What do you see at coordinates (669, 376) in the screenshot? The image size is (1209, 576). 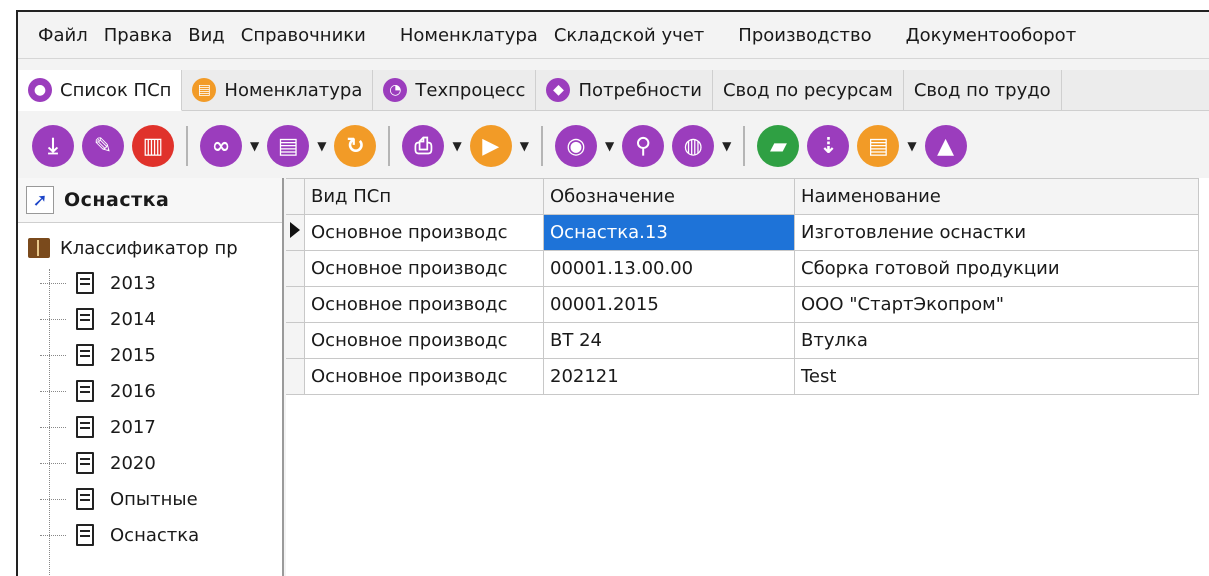 I see `table-cell: 202121` at bounding box center [669, 376].